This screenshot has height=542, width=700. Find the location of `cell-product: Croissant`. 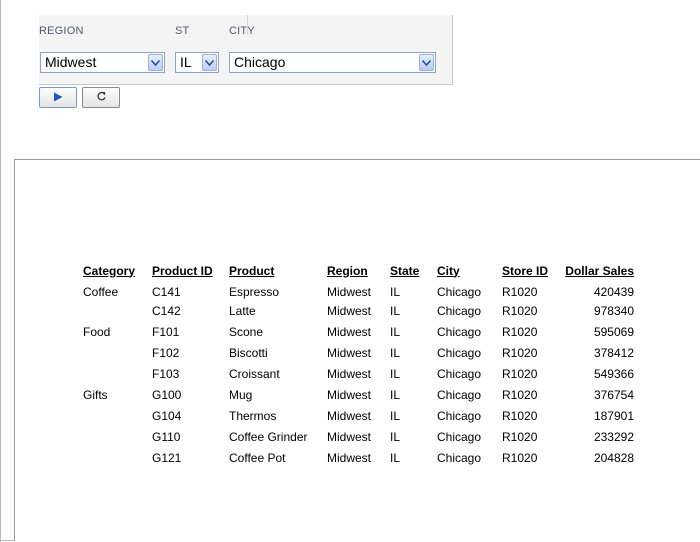

cell-product: Croissant is located at coordinates (254, 373).